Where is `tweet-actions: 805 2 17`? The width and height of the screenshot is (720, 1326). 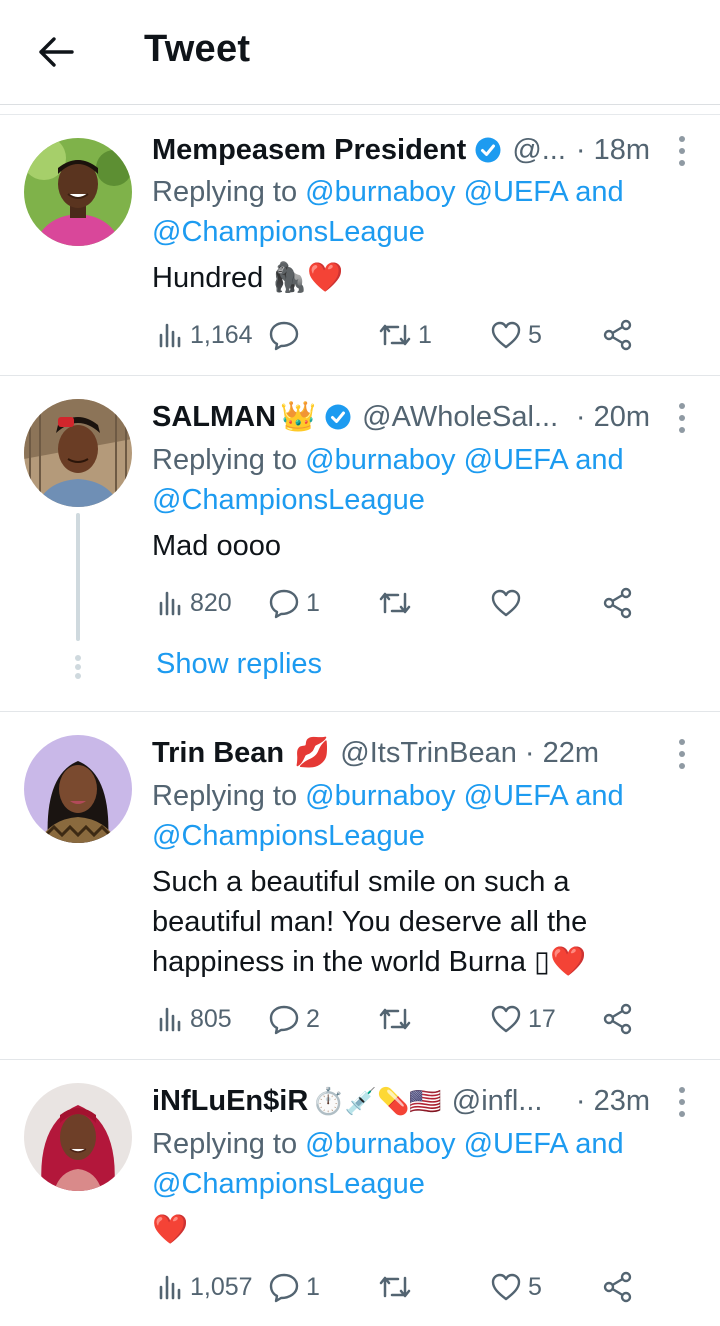 tweet-actions: 805 2 17 is located at coordinates (402, 1019).